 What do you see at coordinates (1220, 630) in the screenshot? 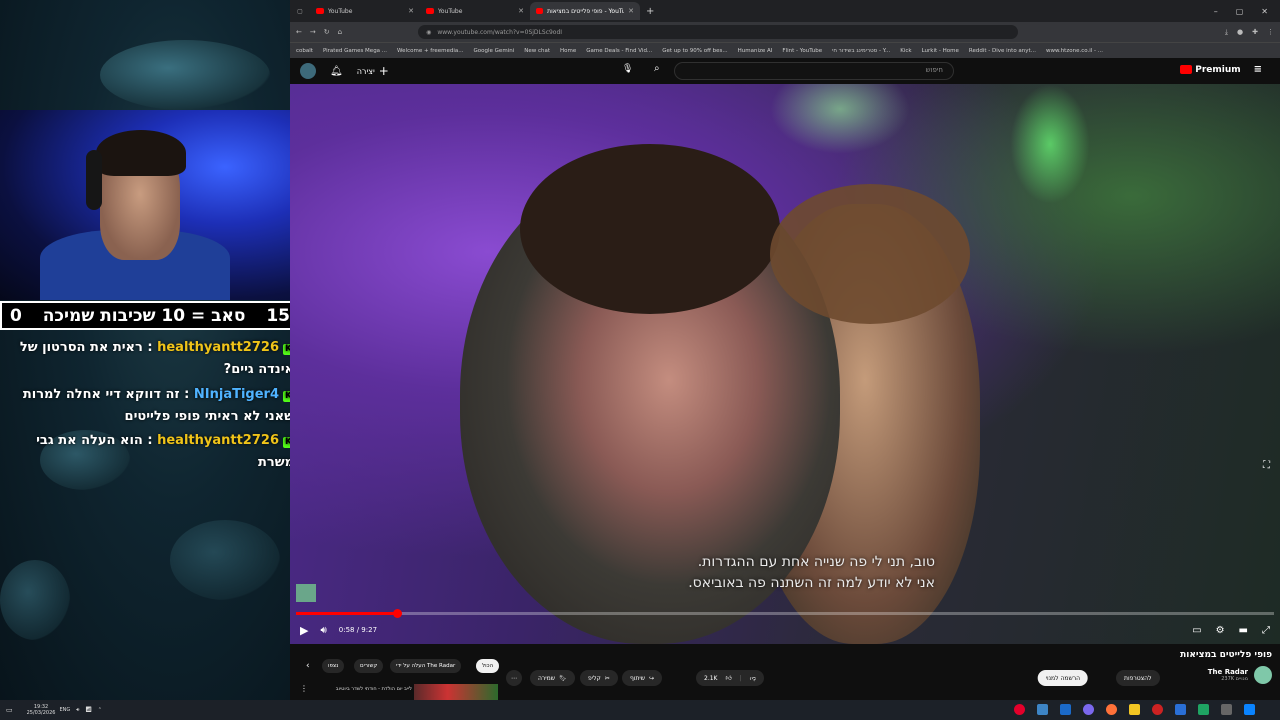
I see `settings-gear-icon: ⚙` at bounding box center [1220, 630].